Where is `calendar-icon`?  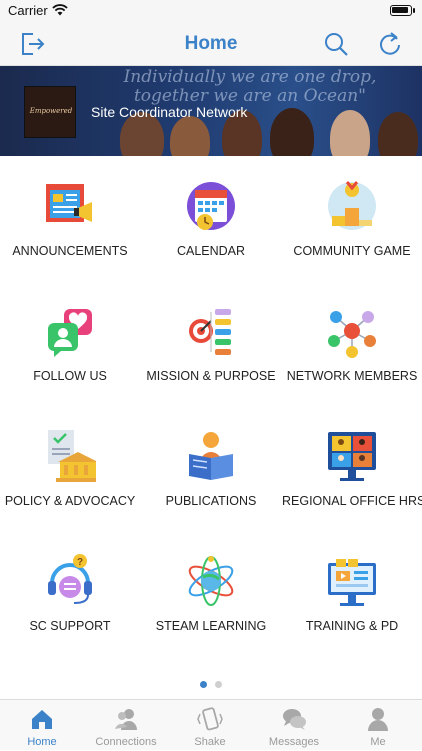
calendar-icon is located at coordinates (211, 206).